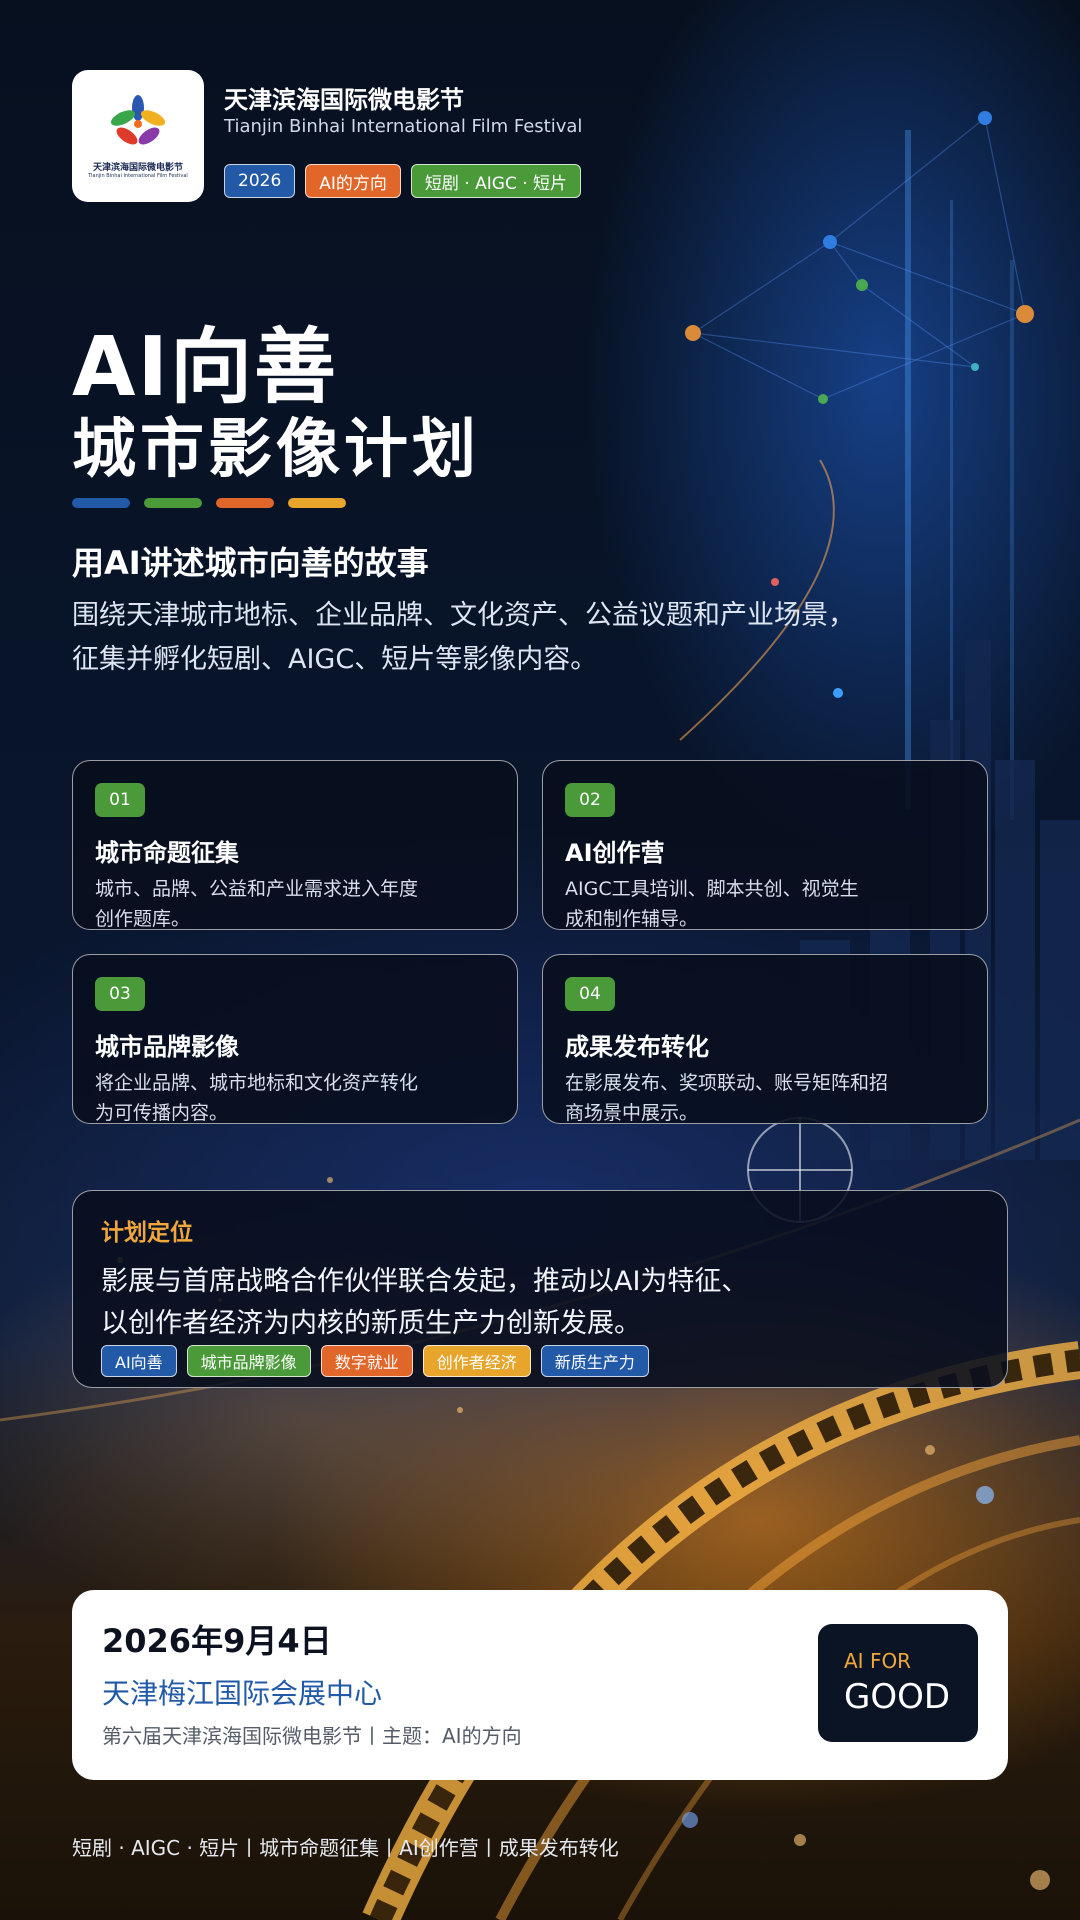 The height and width of the screenshot is (1920, 1080). What do you see at coordinates (878, 1661) in the screenshot?
I see `badge-top-text: AI FOR` at bounding box center [878, 1661].